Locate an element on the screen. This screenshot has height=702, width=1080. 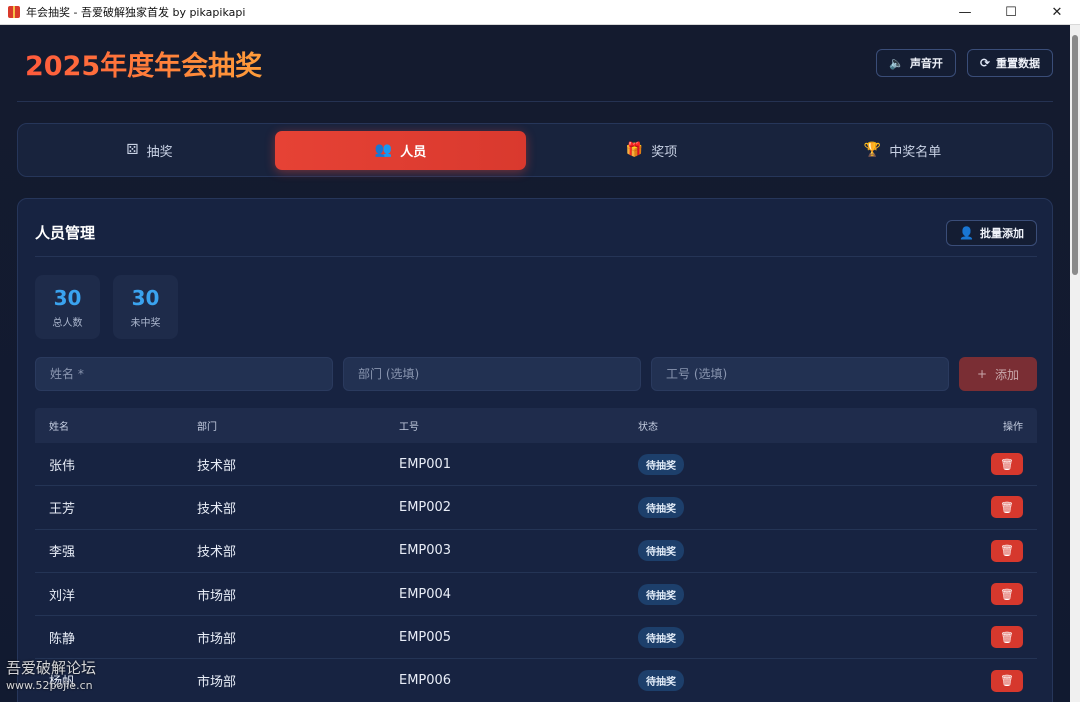
col-status-header: 状态 is located at coordinates (648, 427).